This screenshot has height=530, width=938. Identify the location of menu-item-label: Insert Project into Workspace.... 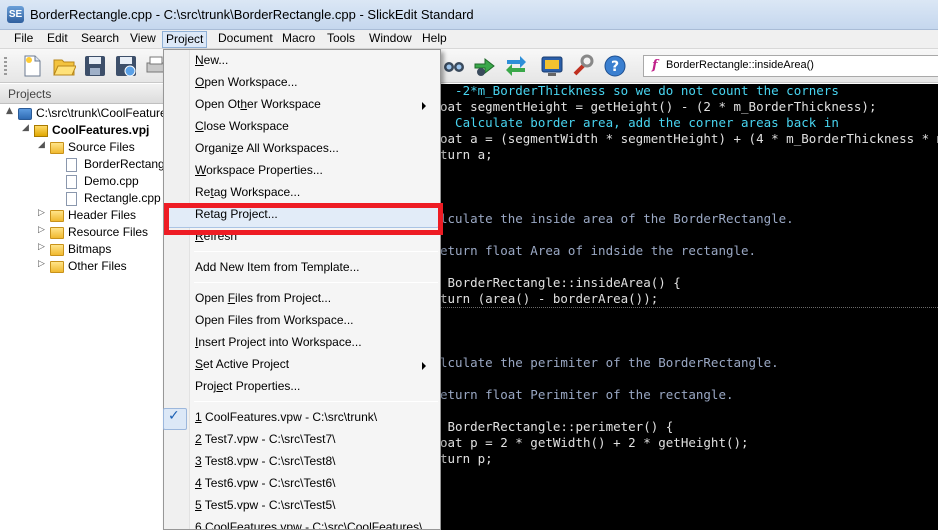
(278, 342).